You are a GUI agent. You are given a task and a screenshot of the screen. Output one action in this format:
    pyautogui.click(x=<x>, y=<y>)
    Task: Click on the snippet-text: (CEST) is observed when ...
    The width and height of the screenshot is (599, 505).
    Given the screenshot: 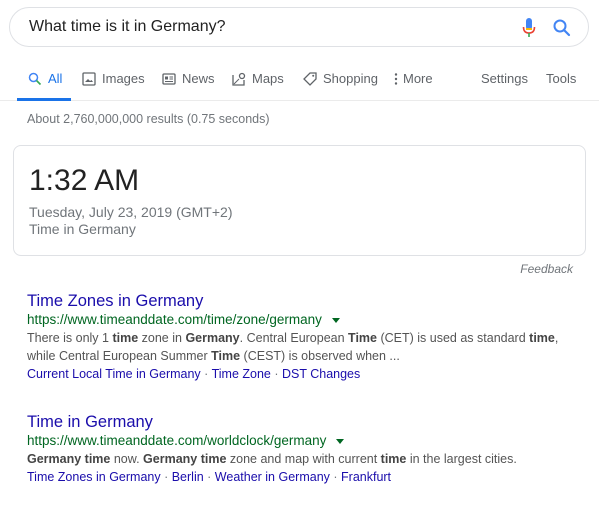 What is the action you would take?
    pyautogui.click(x=320, y=356)
    